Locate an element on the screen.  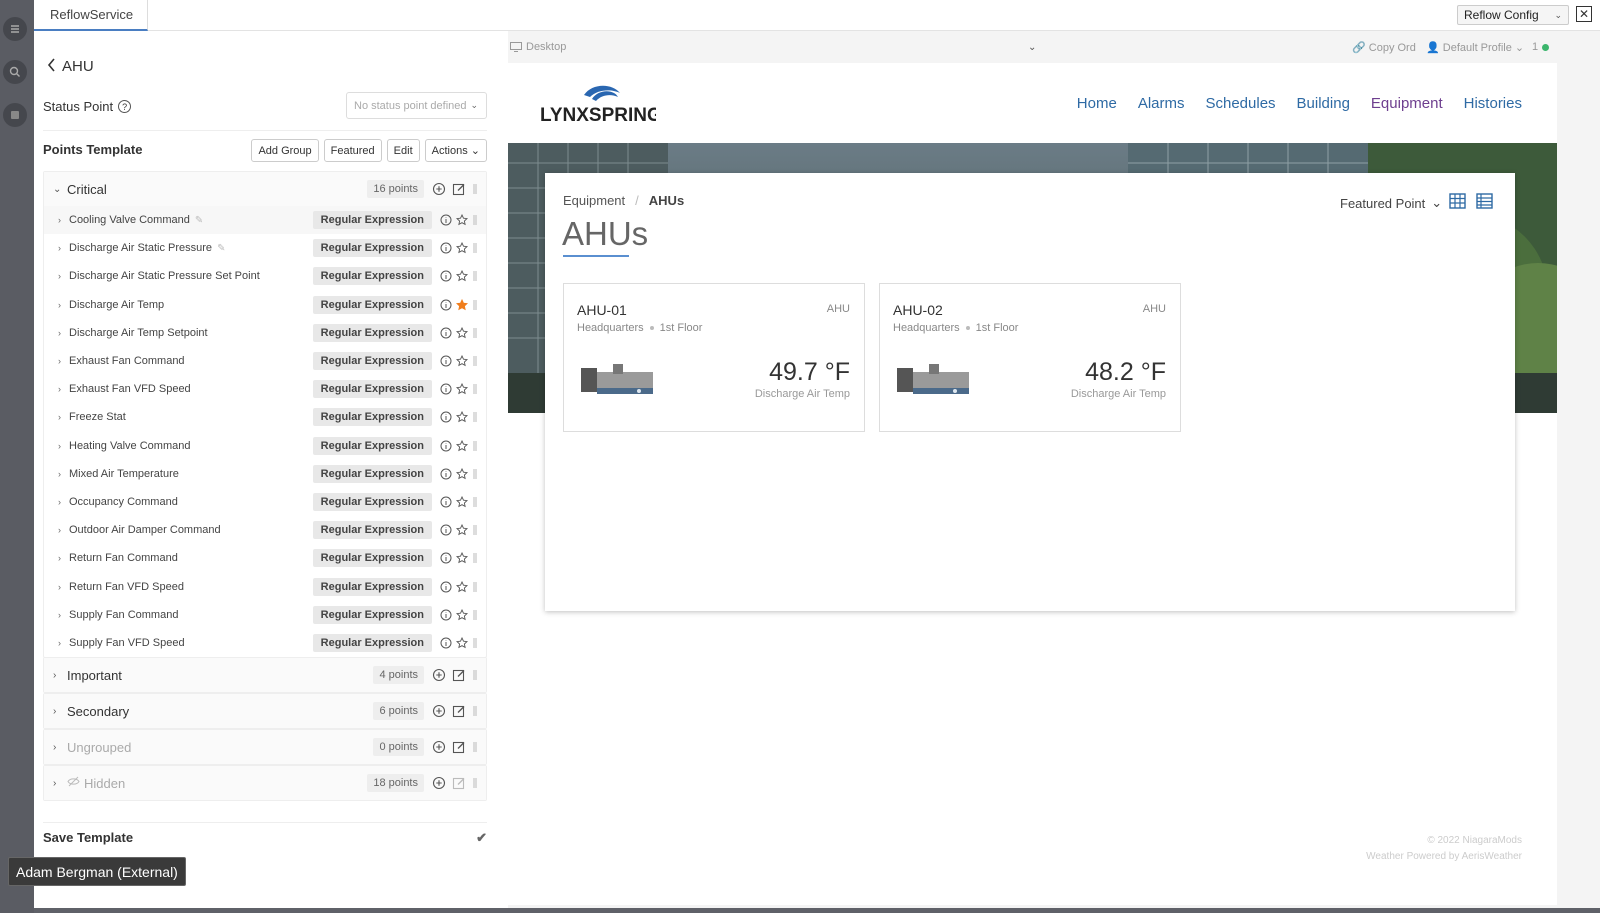
point-row: › Supply Fan VFD Speed Regular Expression is located at coordinates (265, 643).